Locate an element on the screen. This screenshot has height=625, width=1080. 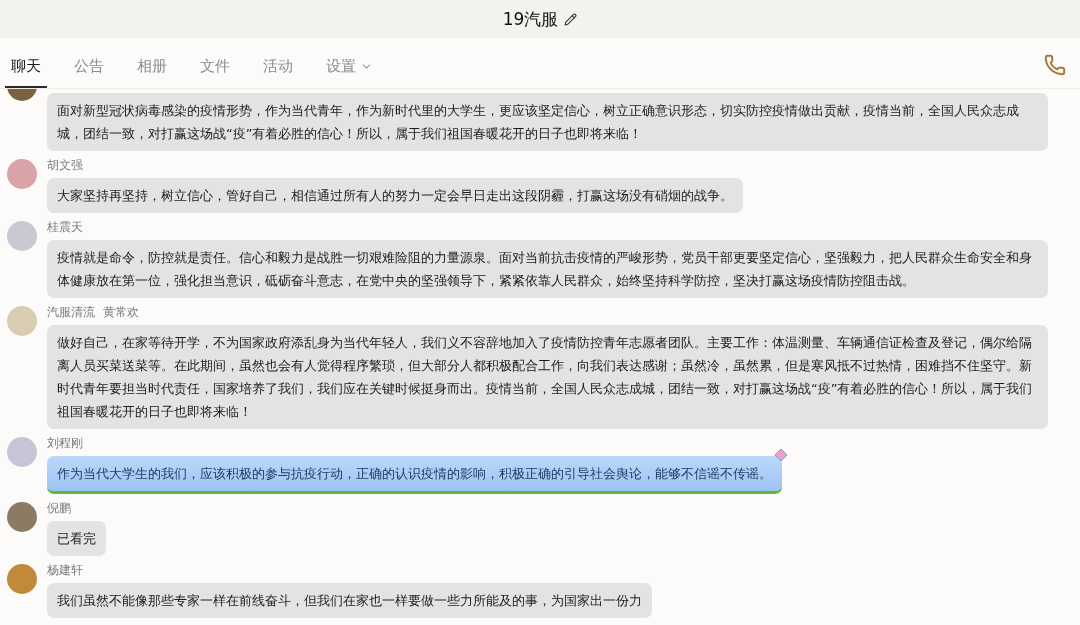
sender-name: 刘程刚 is located at coordinates (65, 443).